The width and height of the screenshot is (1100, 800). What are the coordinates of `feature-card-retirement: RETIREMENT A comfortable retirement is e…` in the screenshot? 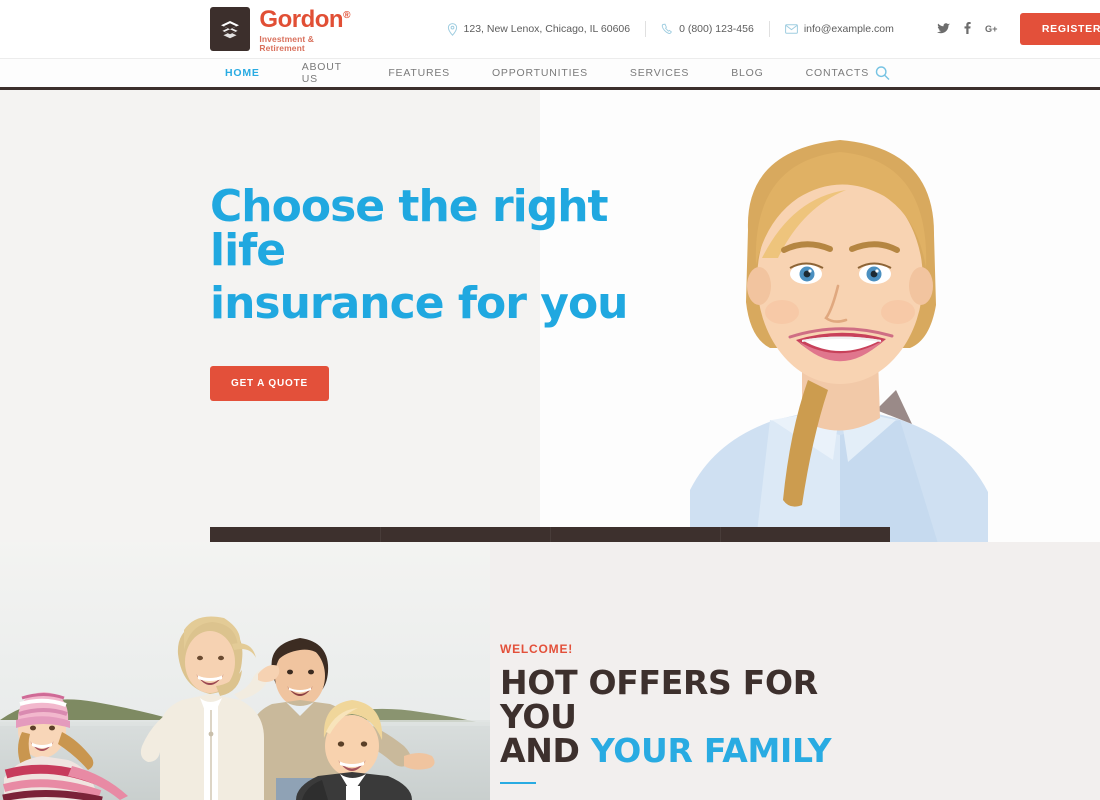 It's located at (465, 534).